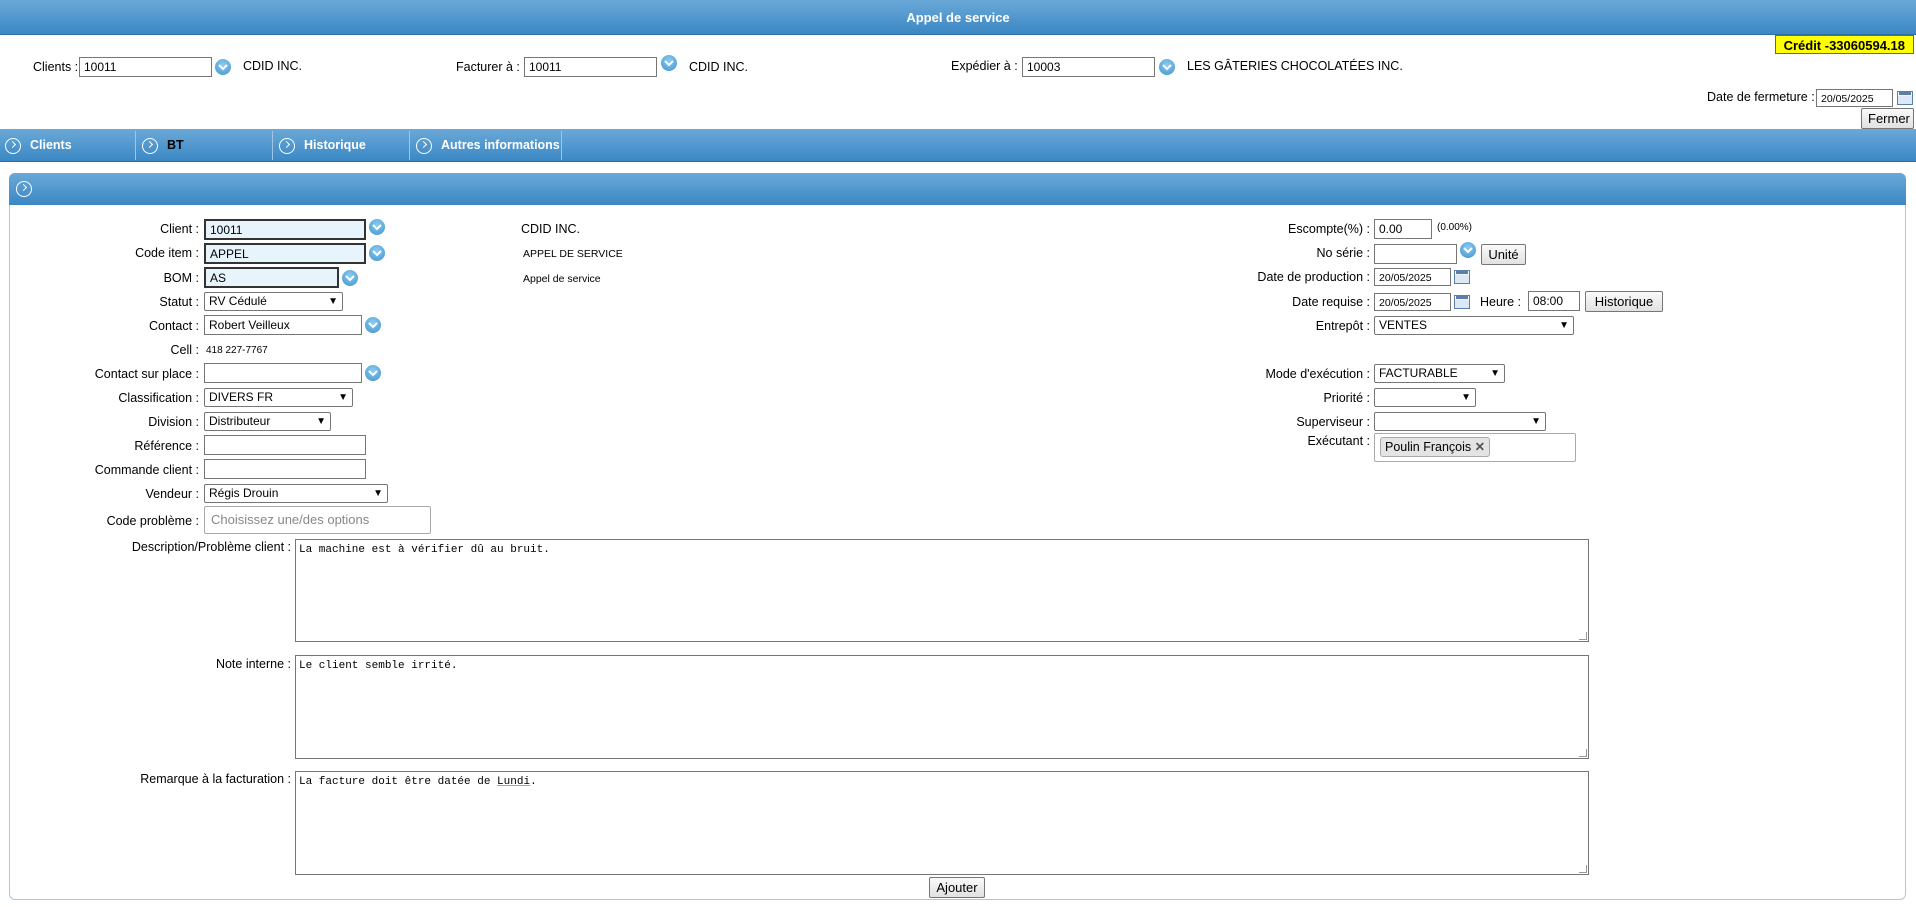 The height and width of the screenshot is (907, 1916). What do you see at coordinates (215, 779) in the screenshot?
I see `remarque-label: Remarque à la facturation :` at bounding box center [215, 779].